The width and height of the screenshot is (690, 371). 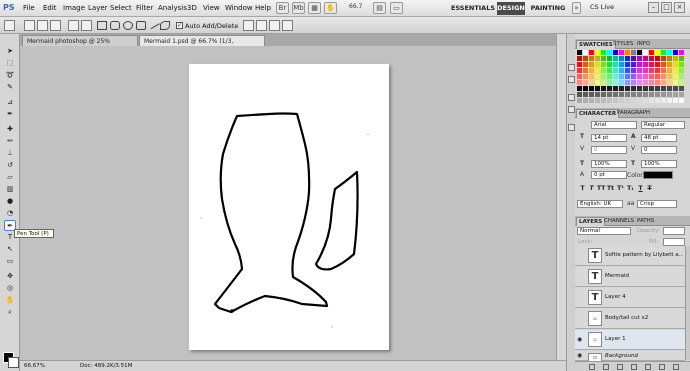 What do you see at coordinates (10, 51) in the screenshot?
I see `move-tool-icon: ➤` at bounding box center [10, 51].